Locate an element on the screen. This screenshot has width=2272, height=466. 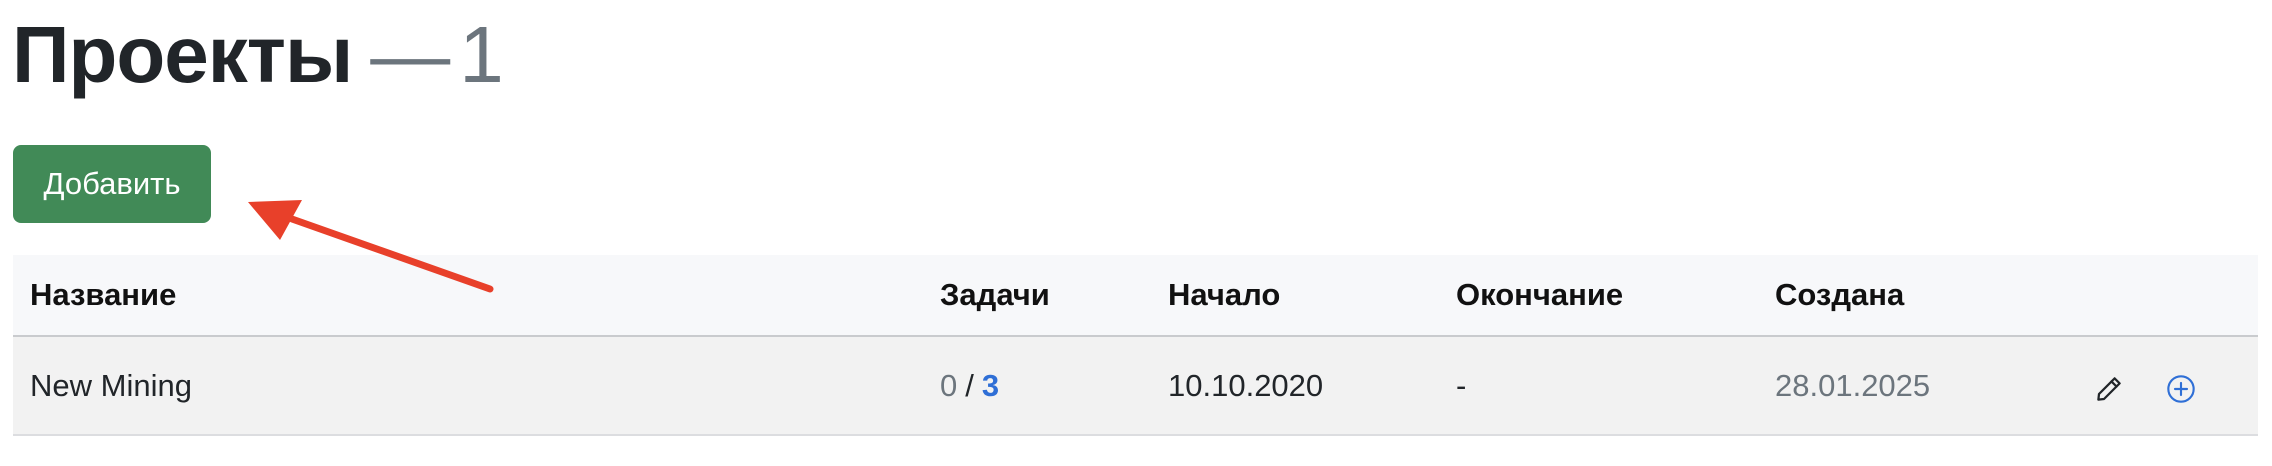
column-header-tasks: Задачи is located at coordinates (995, 295).